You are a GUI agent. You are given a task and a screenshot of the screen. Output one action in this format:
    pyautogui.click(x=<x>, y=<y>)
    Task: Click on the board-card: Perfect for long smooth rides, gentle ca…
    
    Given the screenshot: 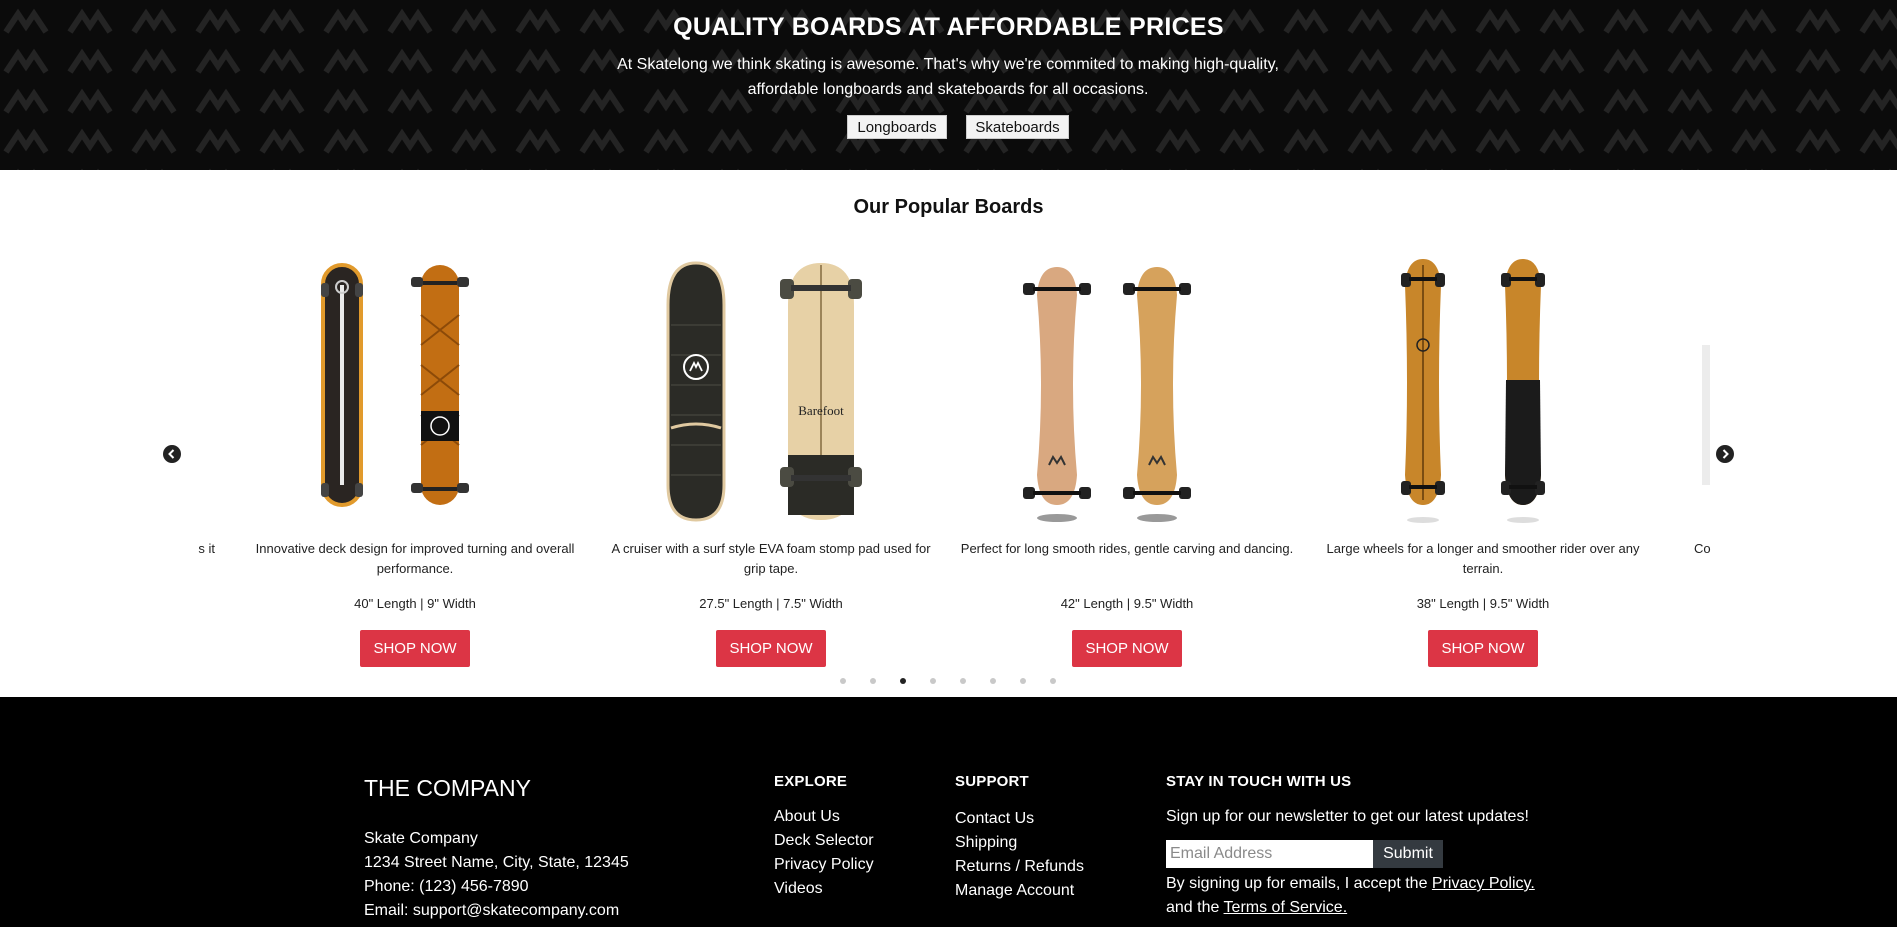 What is the action you would take?
    pyautogui.click(x=1127, y=465)
    